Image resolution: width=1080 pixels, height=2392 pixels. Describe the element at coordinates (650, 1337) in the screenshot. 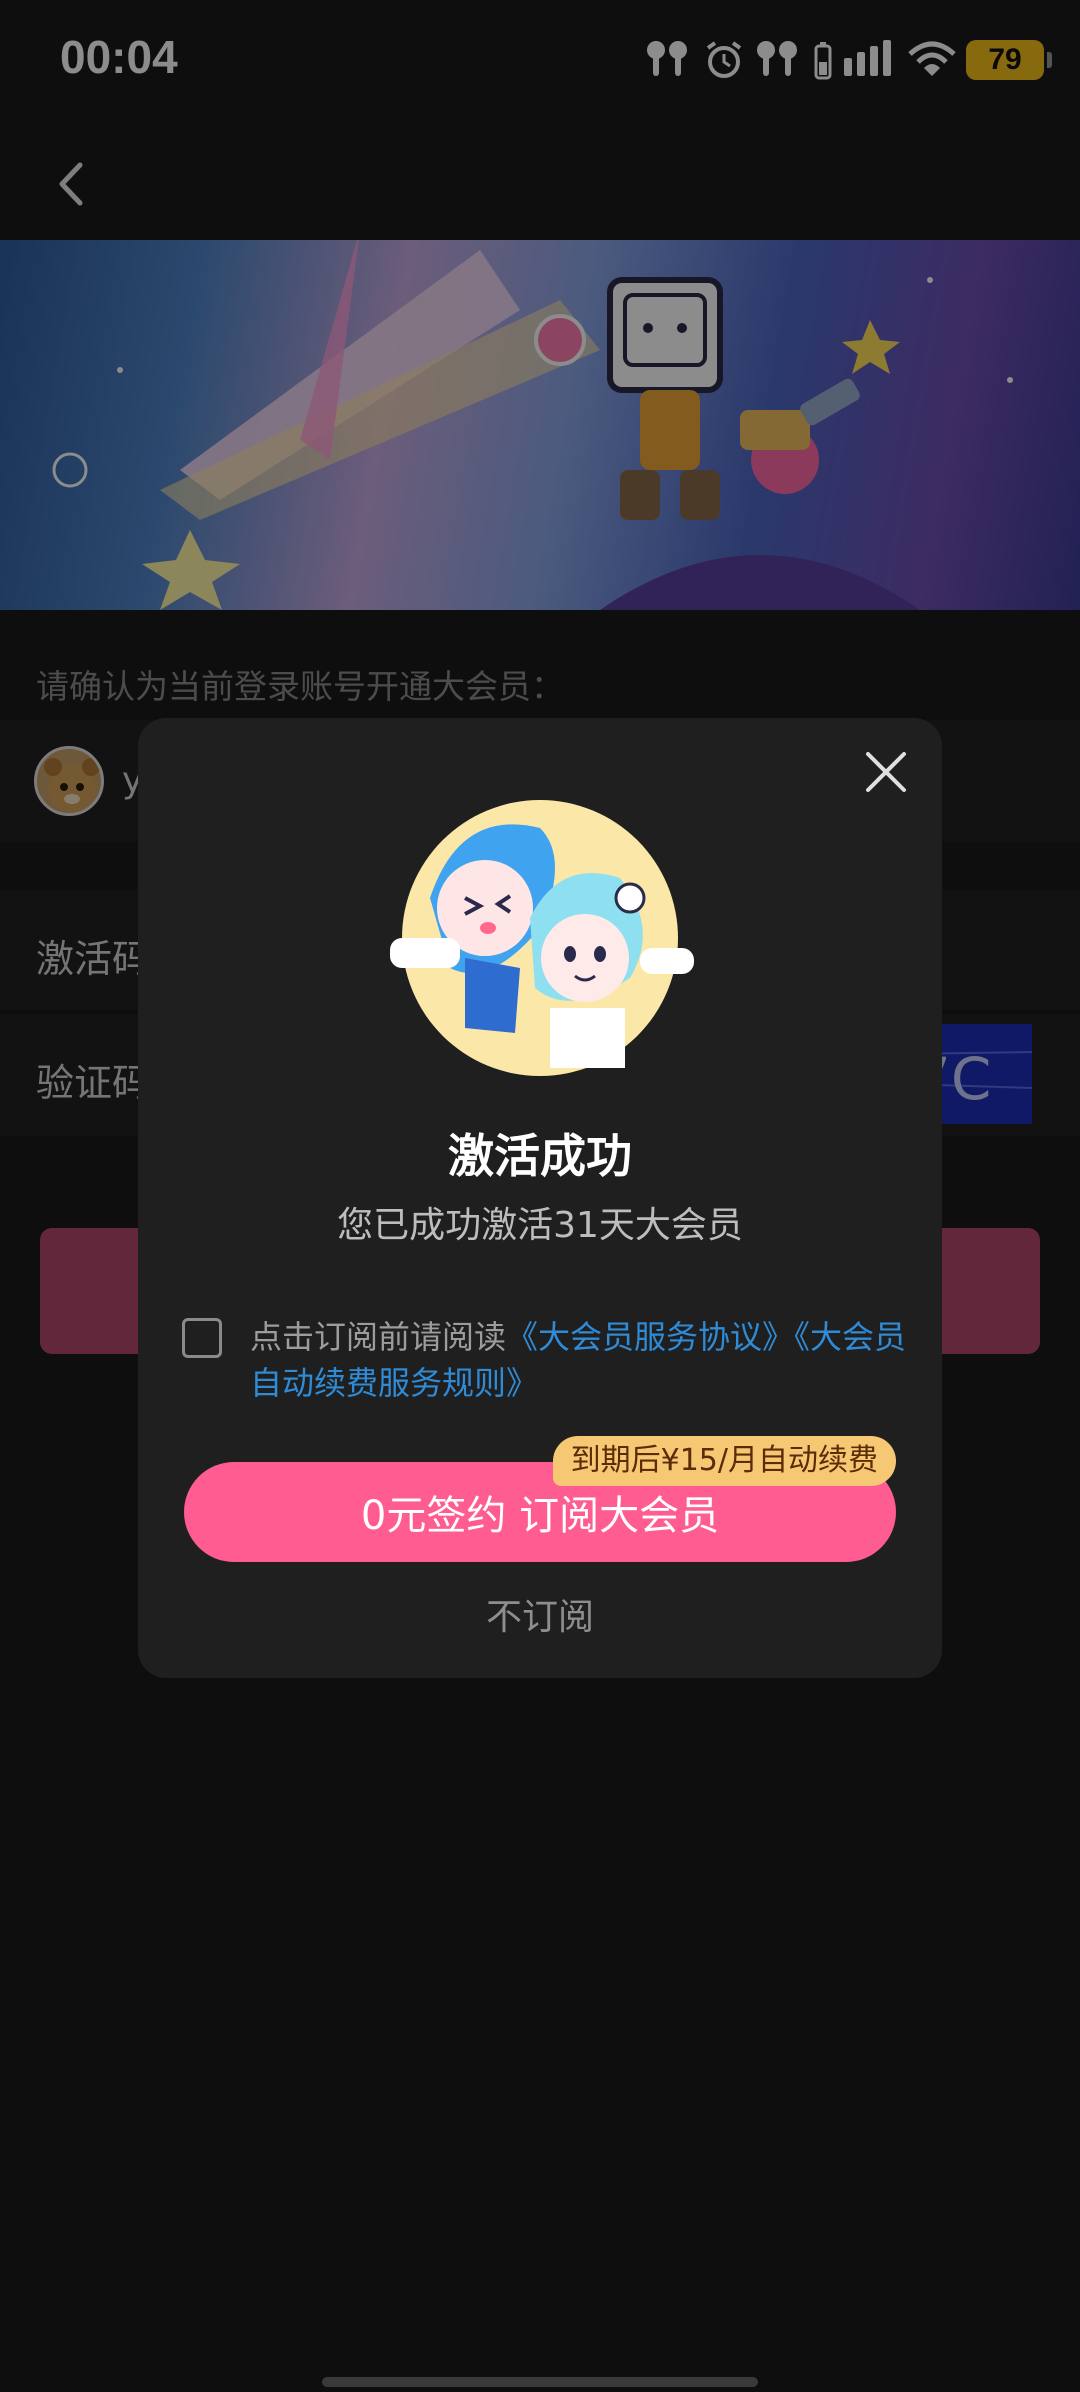

I see `service-agreement-link: 《大会员服务协议》` at that location.